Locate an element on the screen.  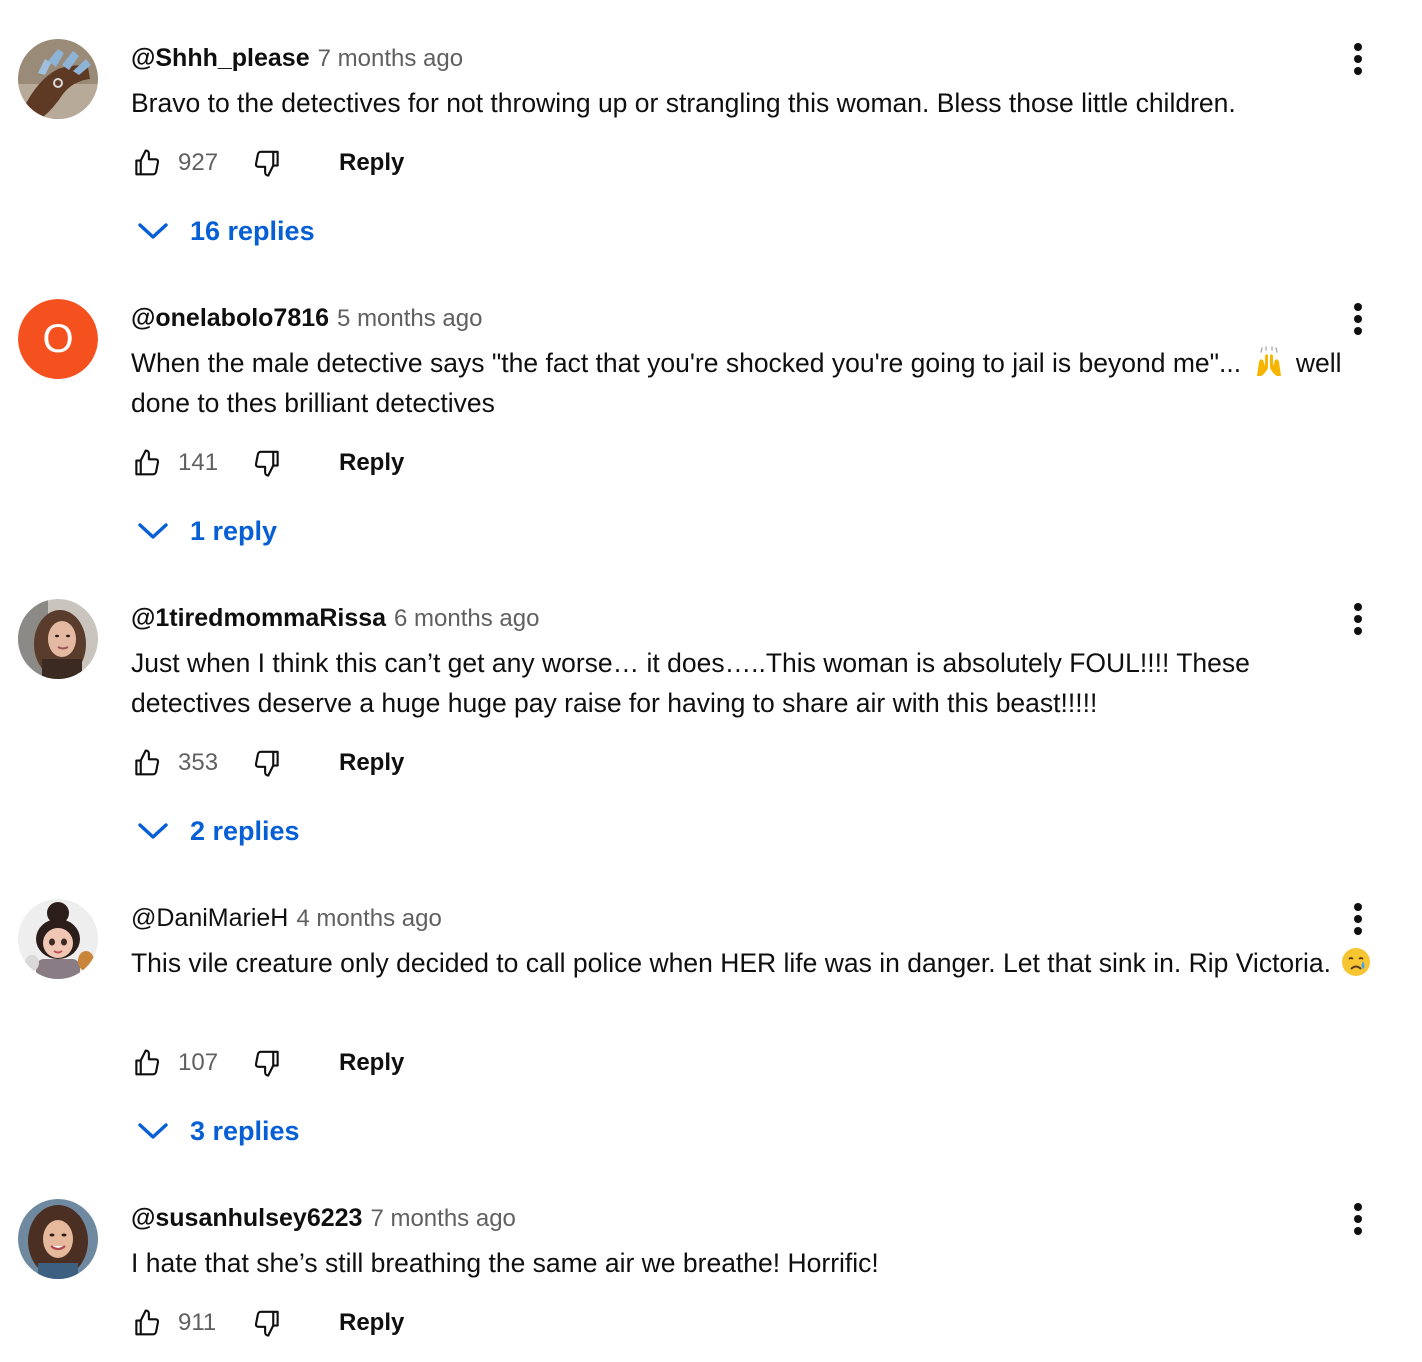
author-name: @DaniMarieH is located at coordinates (209, 918).